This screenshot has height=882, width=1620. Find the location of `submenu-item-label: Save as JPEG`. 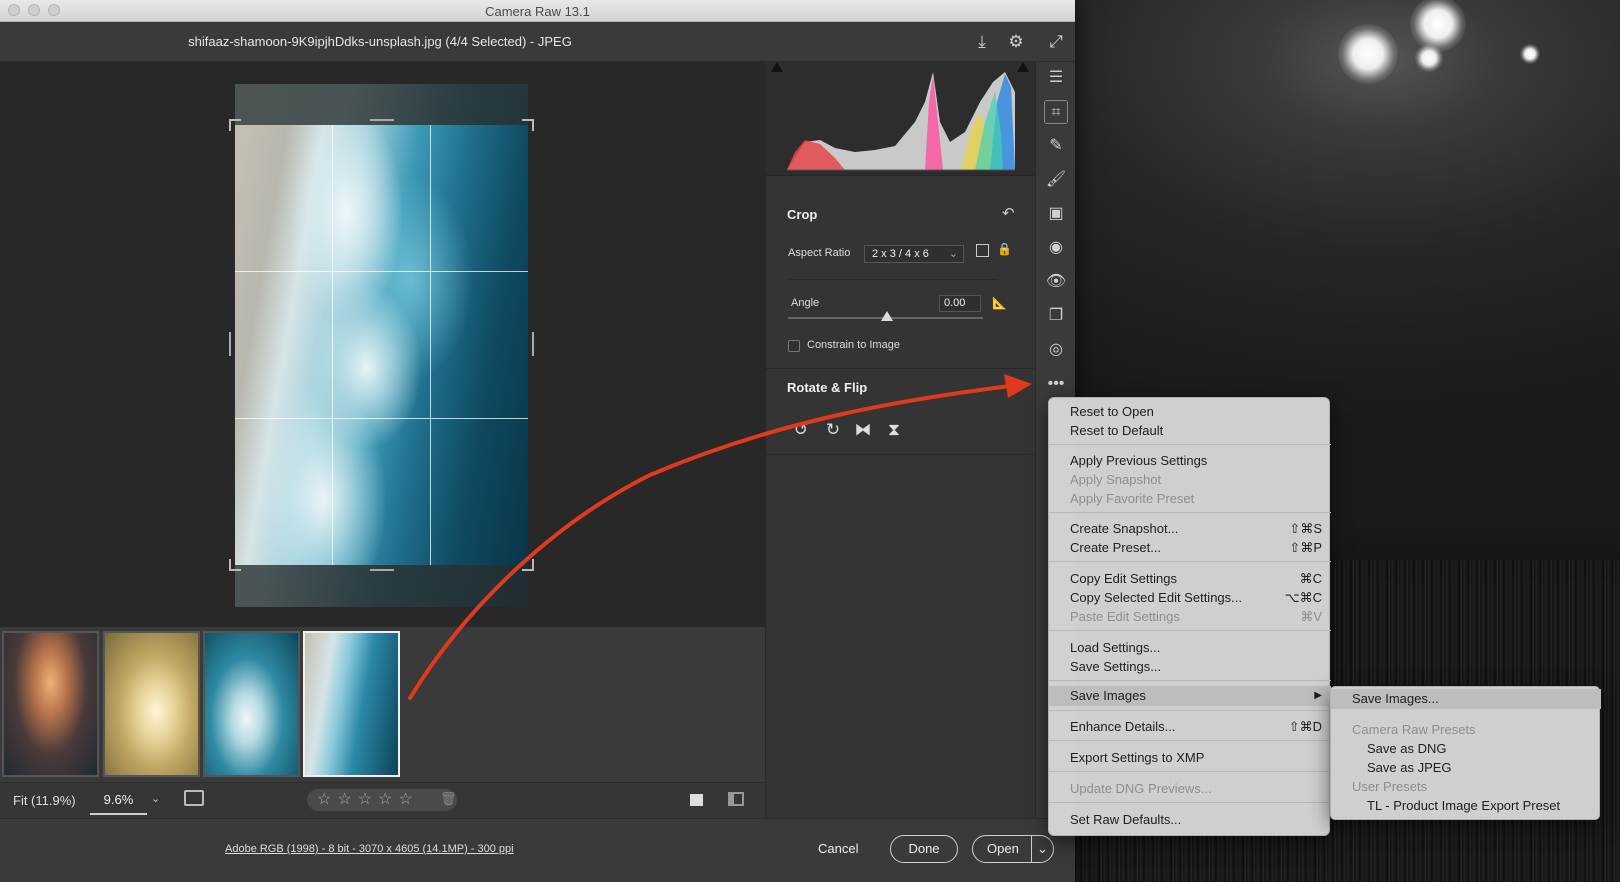

submenu-item-label: Save as JPEG is located at coordinates (1409, 767).